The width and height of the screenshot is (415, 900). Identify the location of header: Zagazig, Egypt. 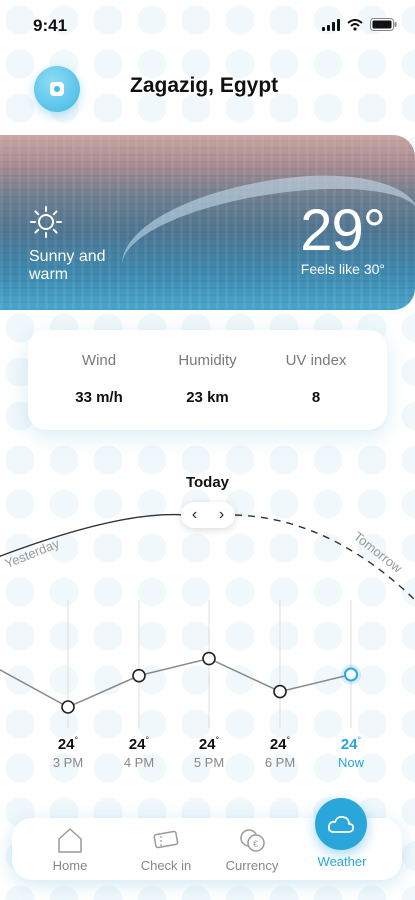
(207, 88).